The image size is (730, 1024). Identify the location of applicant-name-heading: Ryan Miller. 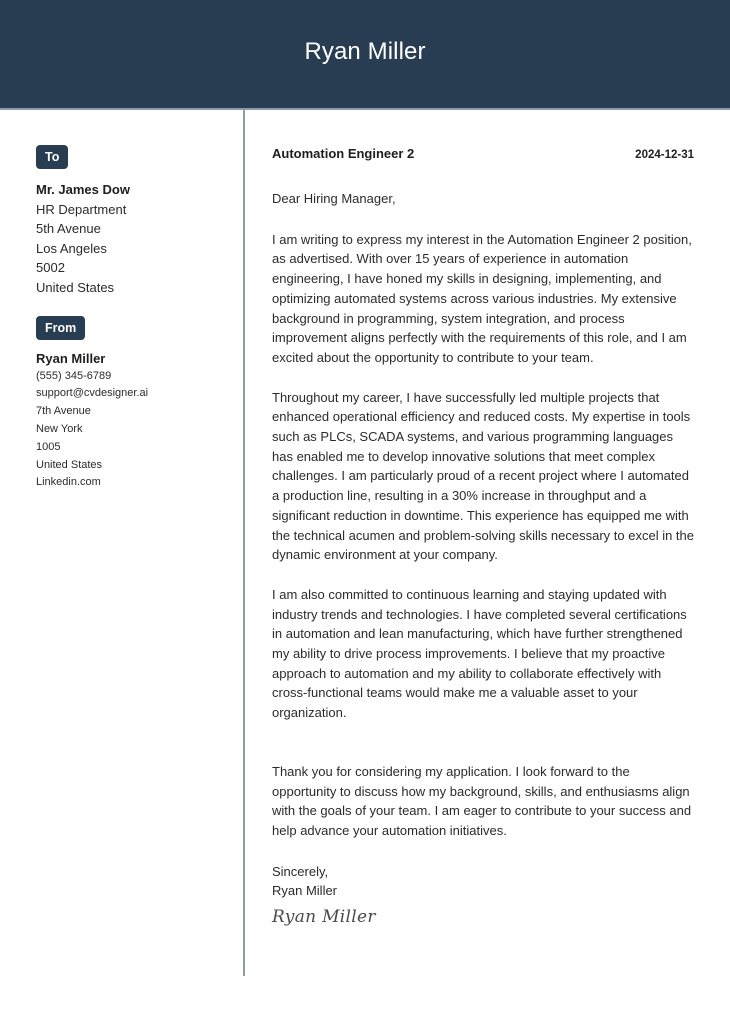
(365, 51).